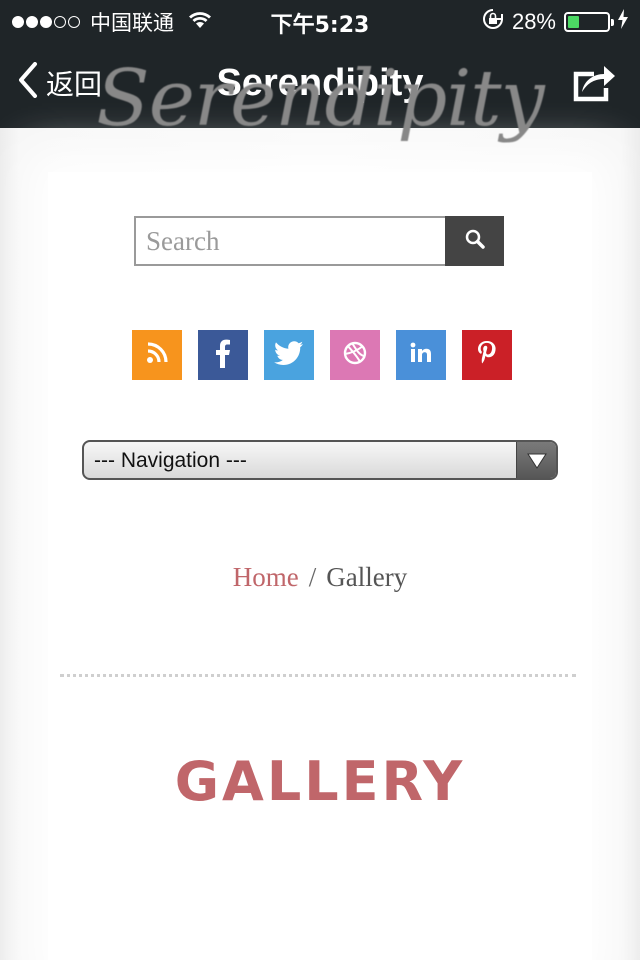  I want to click on battery-icon, so click(589, 22).